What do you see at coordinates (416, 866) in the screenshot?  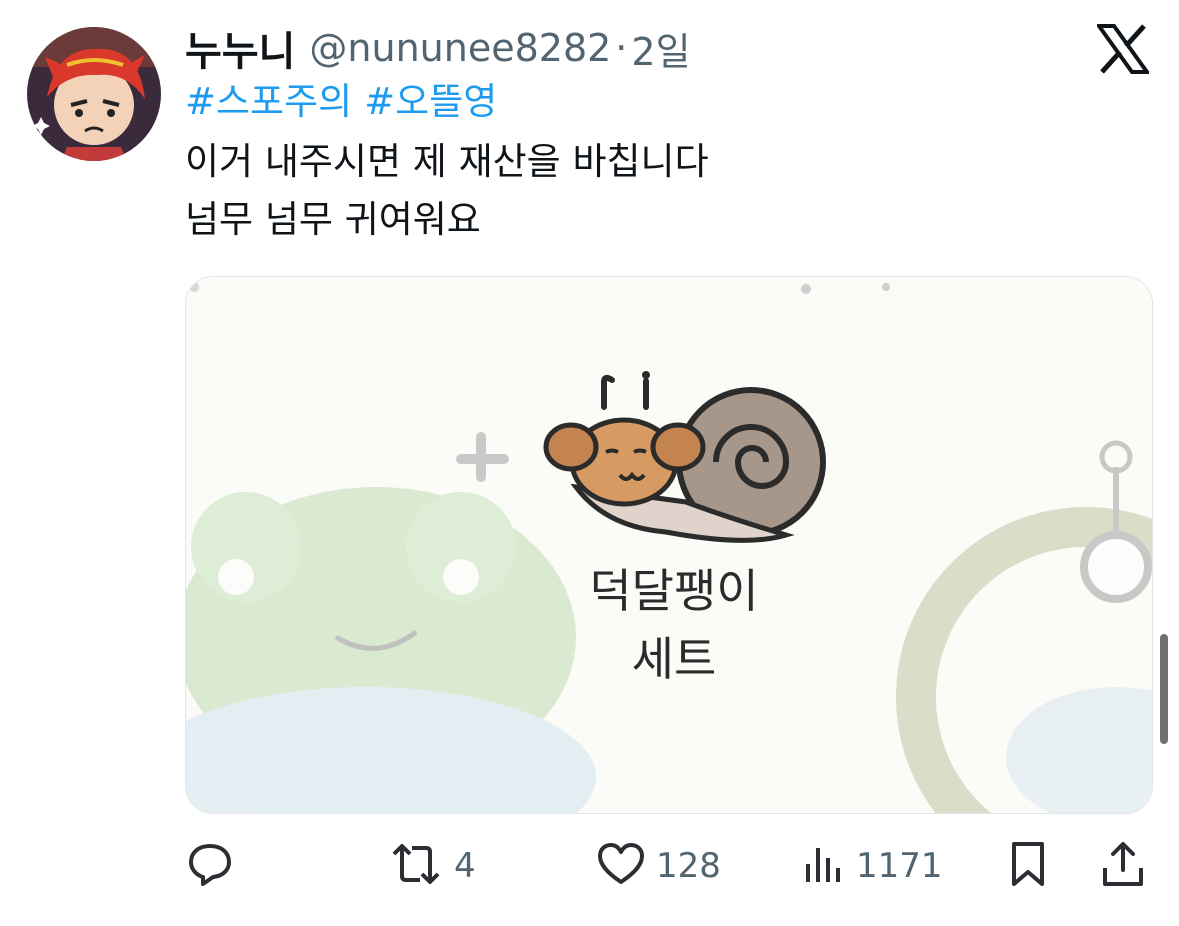 I see `retweet-icon` at bounding box center [416, 866].